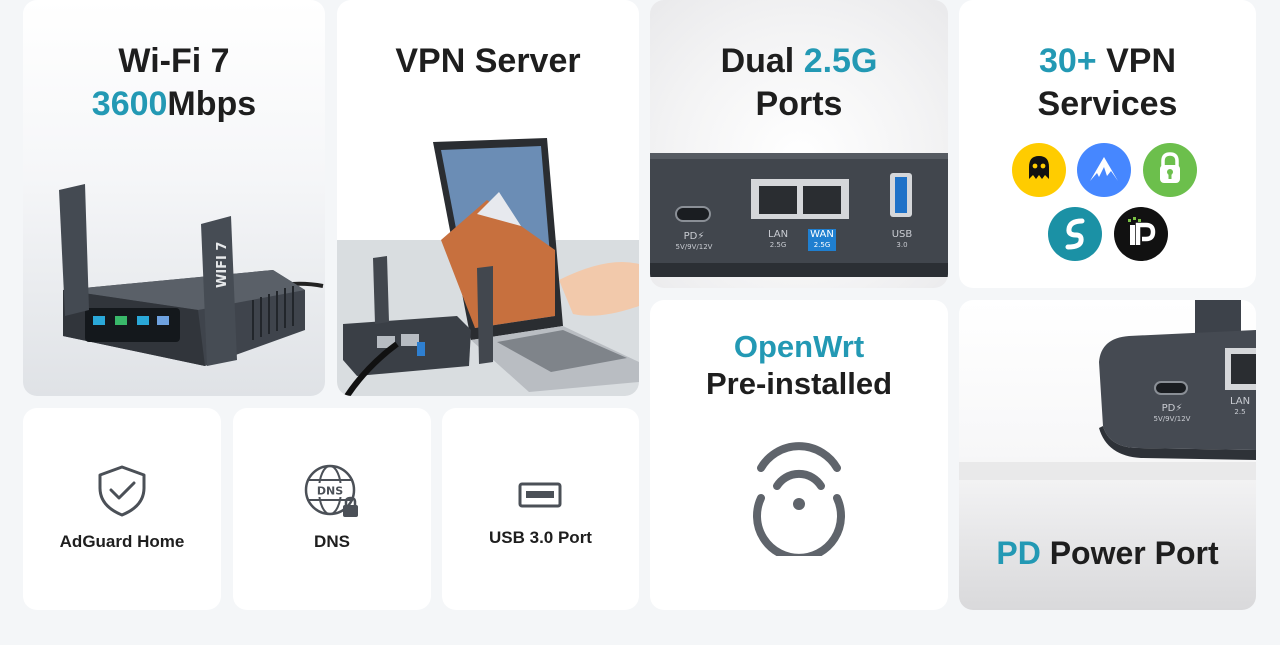  Describe the element at coordinates (129, 104) in the screenshot. I see `wifi7-speed-value: 3600` at that location.